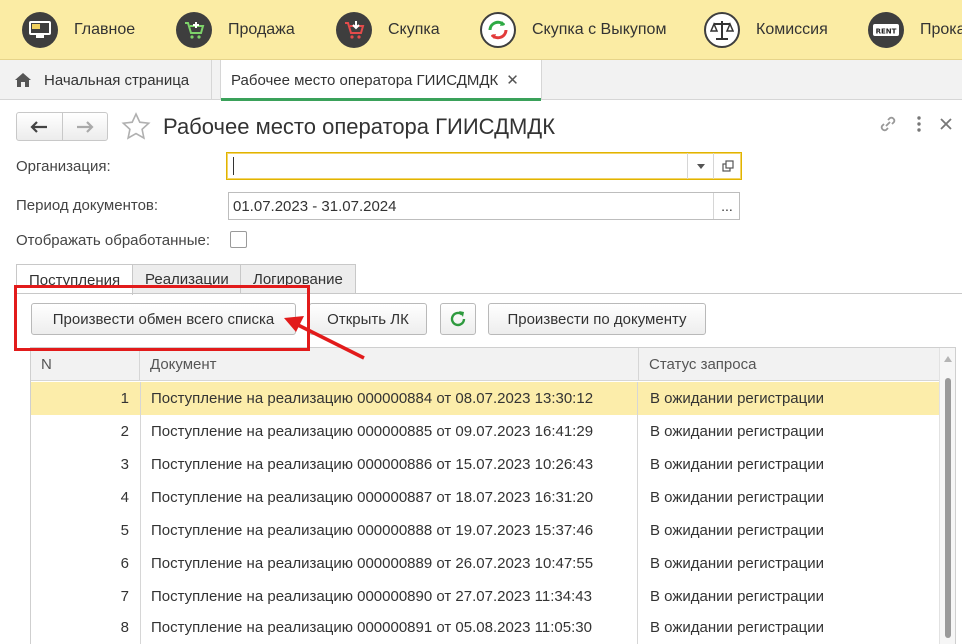  What do you see at coordinates (498, 29) in the screenshot?
I see `refresh-circle-icon` at bounding box center [498, 29].